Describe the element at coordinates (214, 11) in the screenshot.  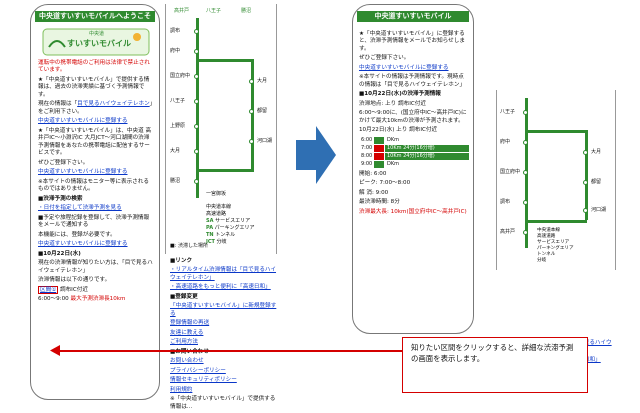
I see `map1-top-label-1: 八王子` at that location.